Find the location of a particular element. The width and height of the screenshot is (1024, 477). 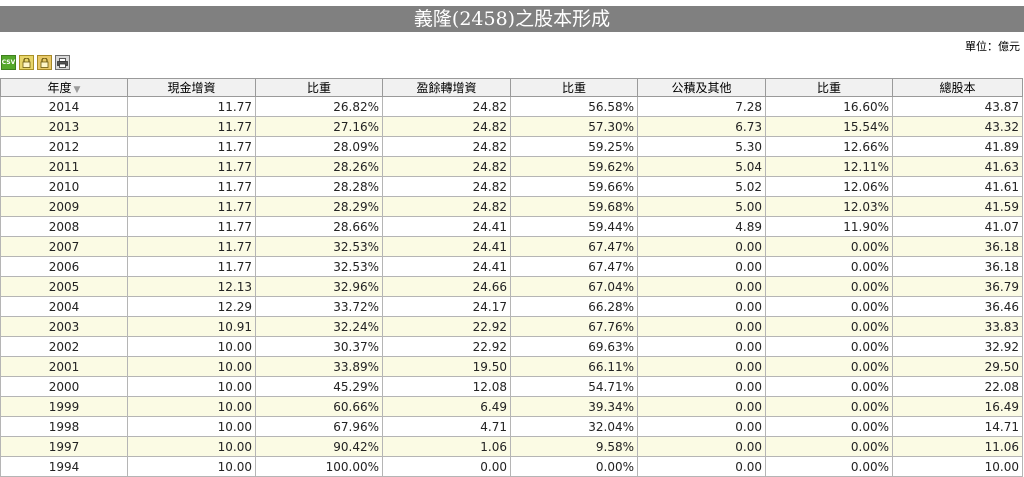

cell-year: 2004 is located at coordinates (64, 306).